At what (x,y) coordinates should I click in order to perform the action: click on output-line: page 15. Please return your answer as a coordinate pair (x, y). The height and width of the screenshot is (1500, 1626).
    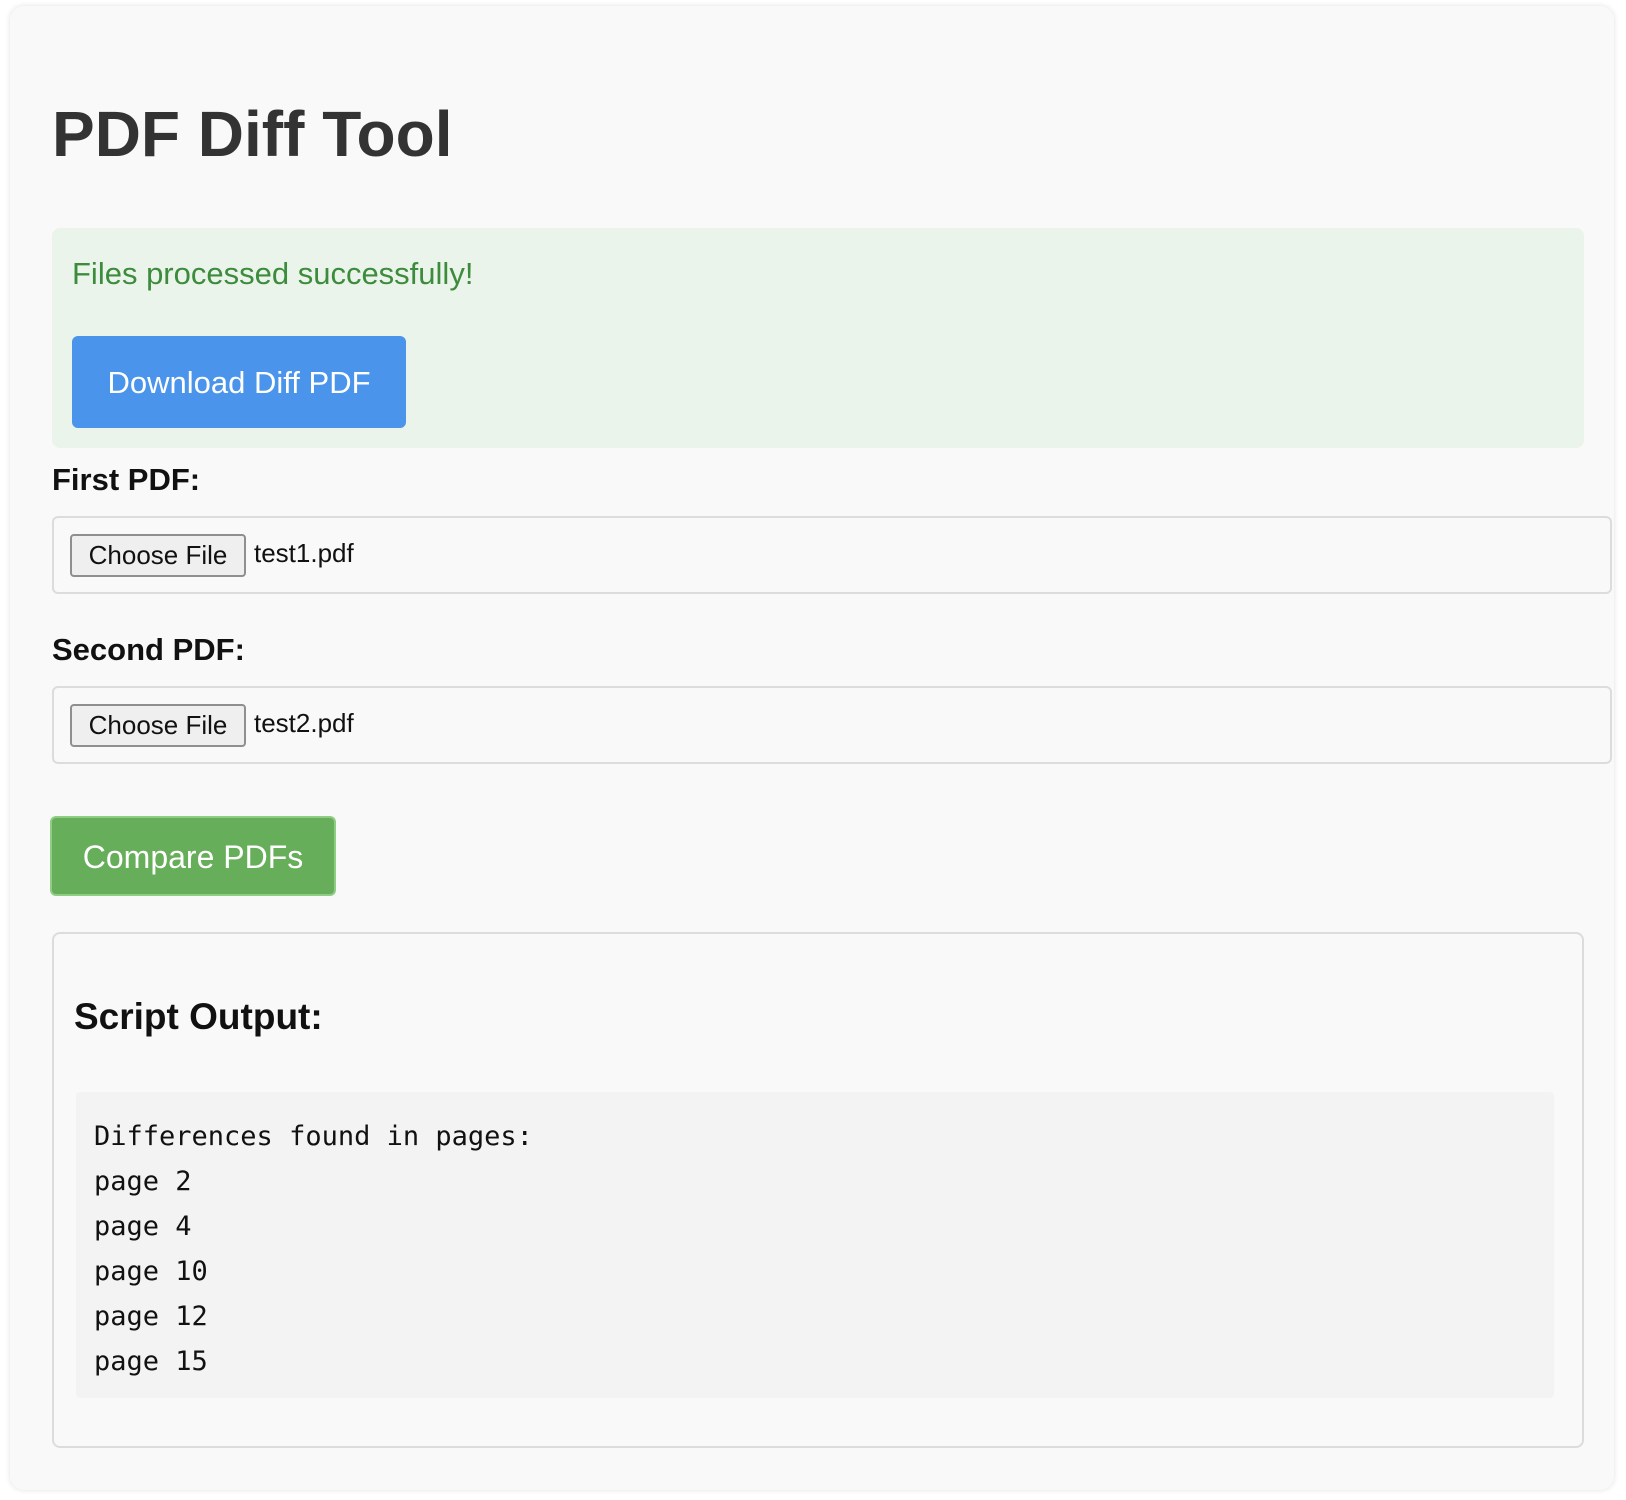
    Looking at the image, I should click on (151, 1361).